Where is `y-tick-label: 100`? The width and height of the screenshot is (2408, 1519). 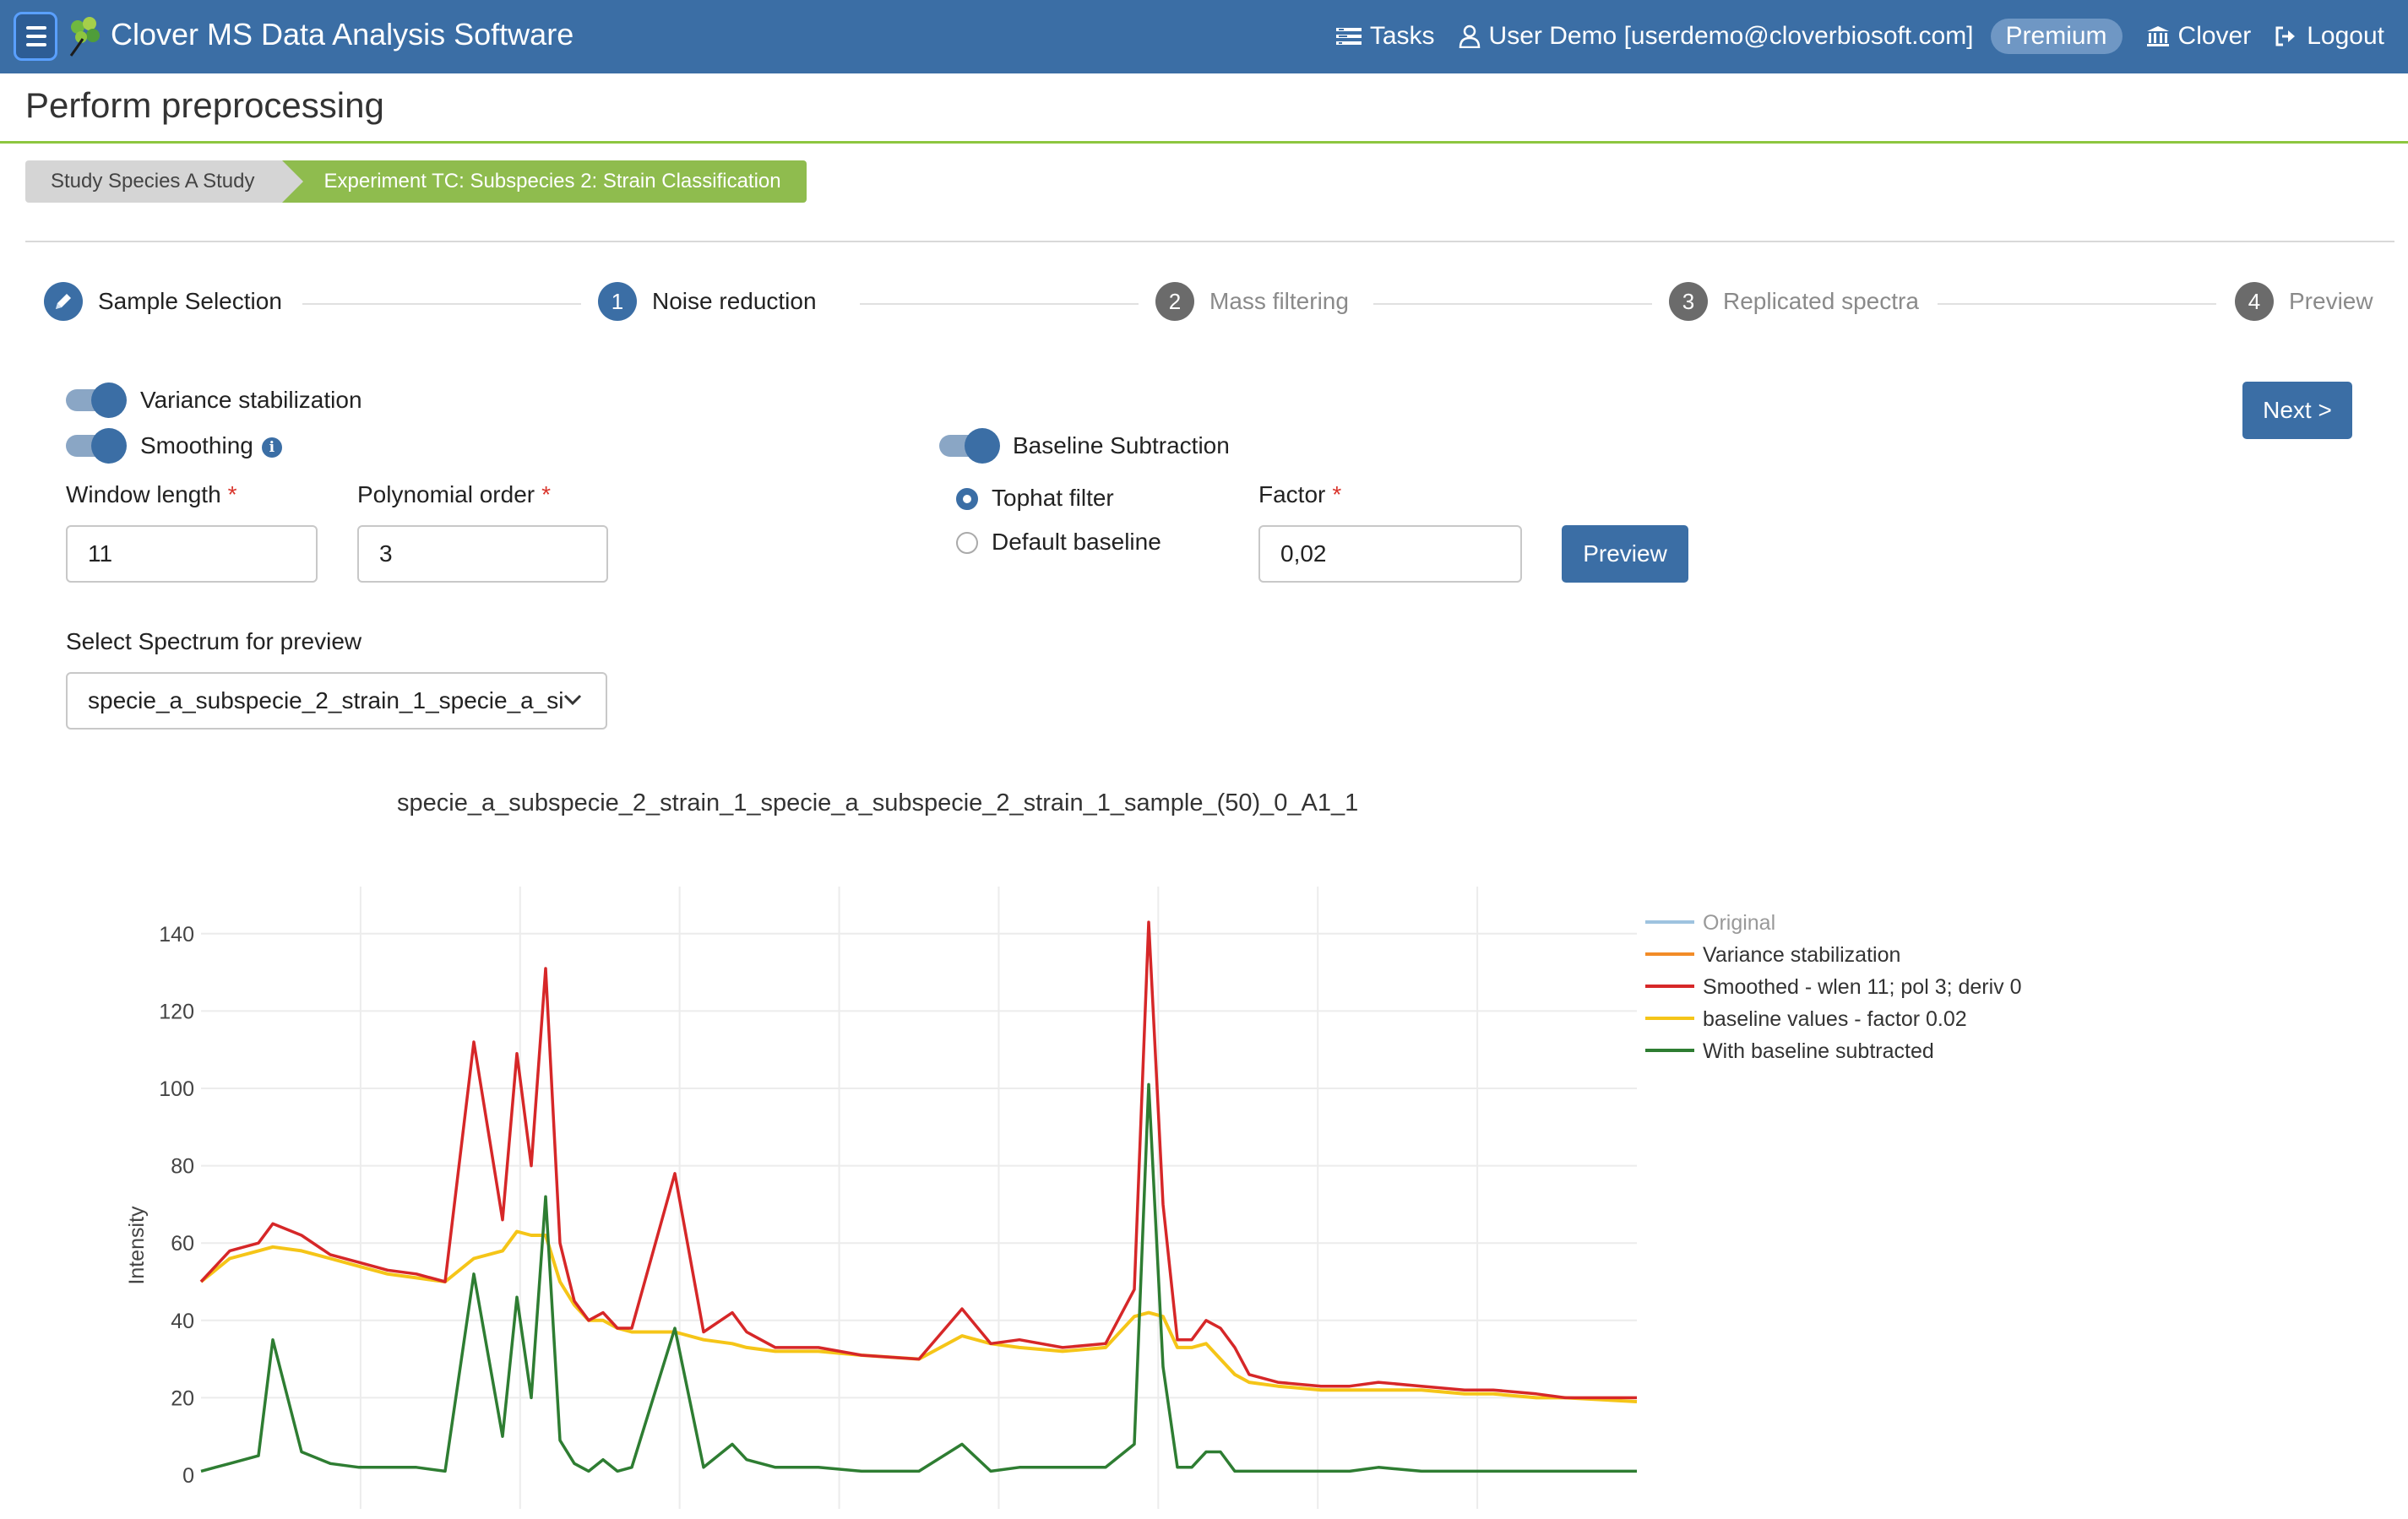 y-tick-label: 100 is located at coordinates (176, 1089).